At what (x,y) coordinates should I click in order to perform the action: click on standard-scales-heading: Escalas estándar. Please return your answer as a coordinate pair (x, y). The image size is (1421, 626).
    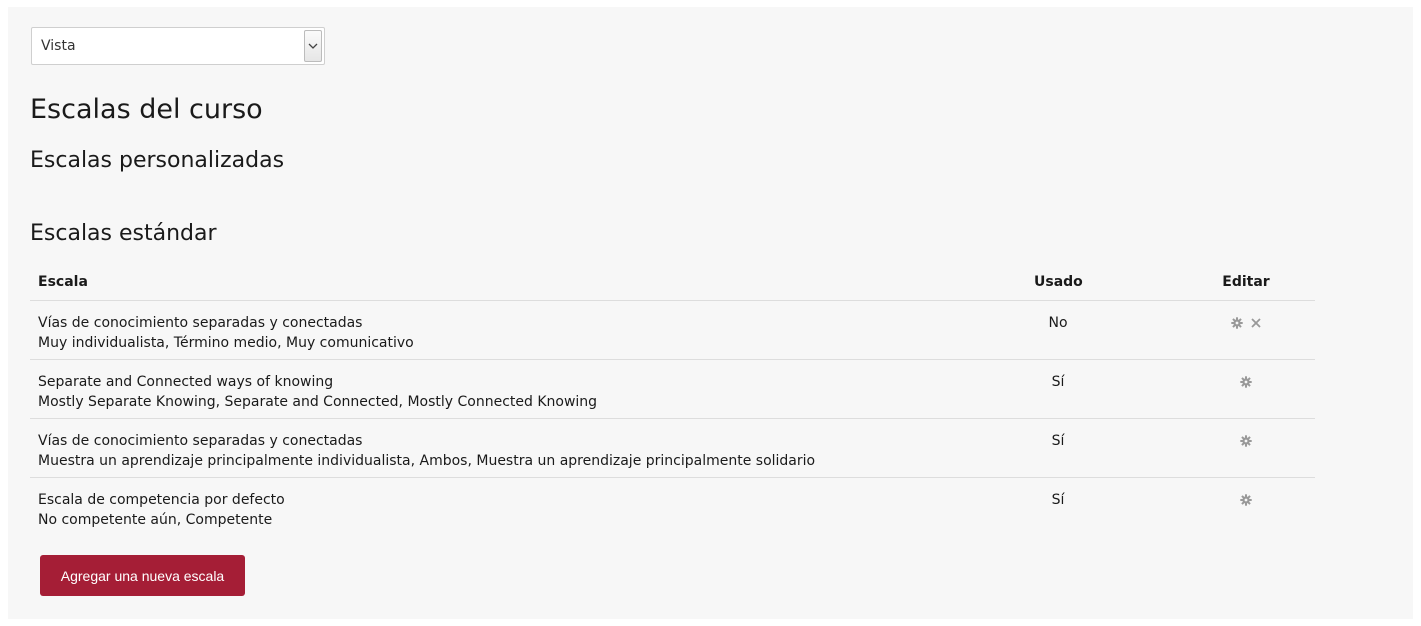
    Looking at the image, I should click on (123, 233).